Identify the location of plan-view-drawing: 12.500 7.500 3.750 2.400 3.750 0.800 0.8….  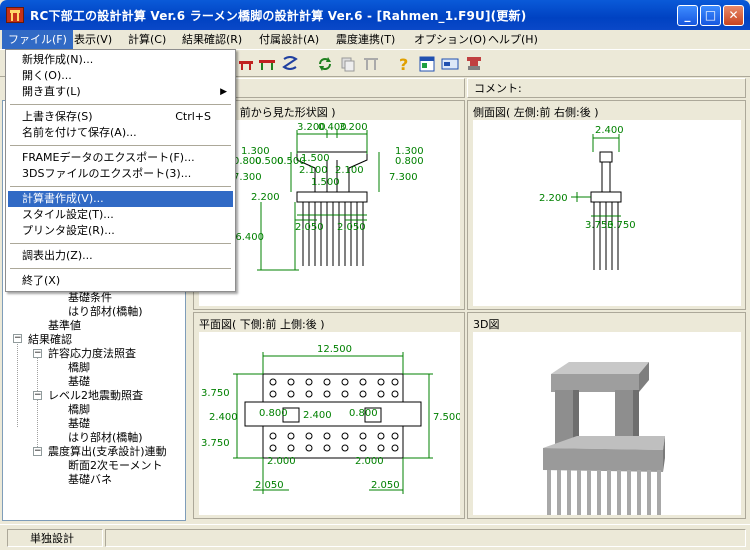
(331, 419).